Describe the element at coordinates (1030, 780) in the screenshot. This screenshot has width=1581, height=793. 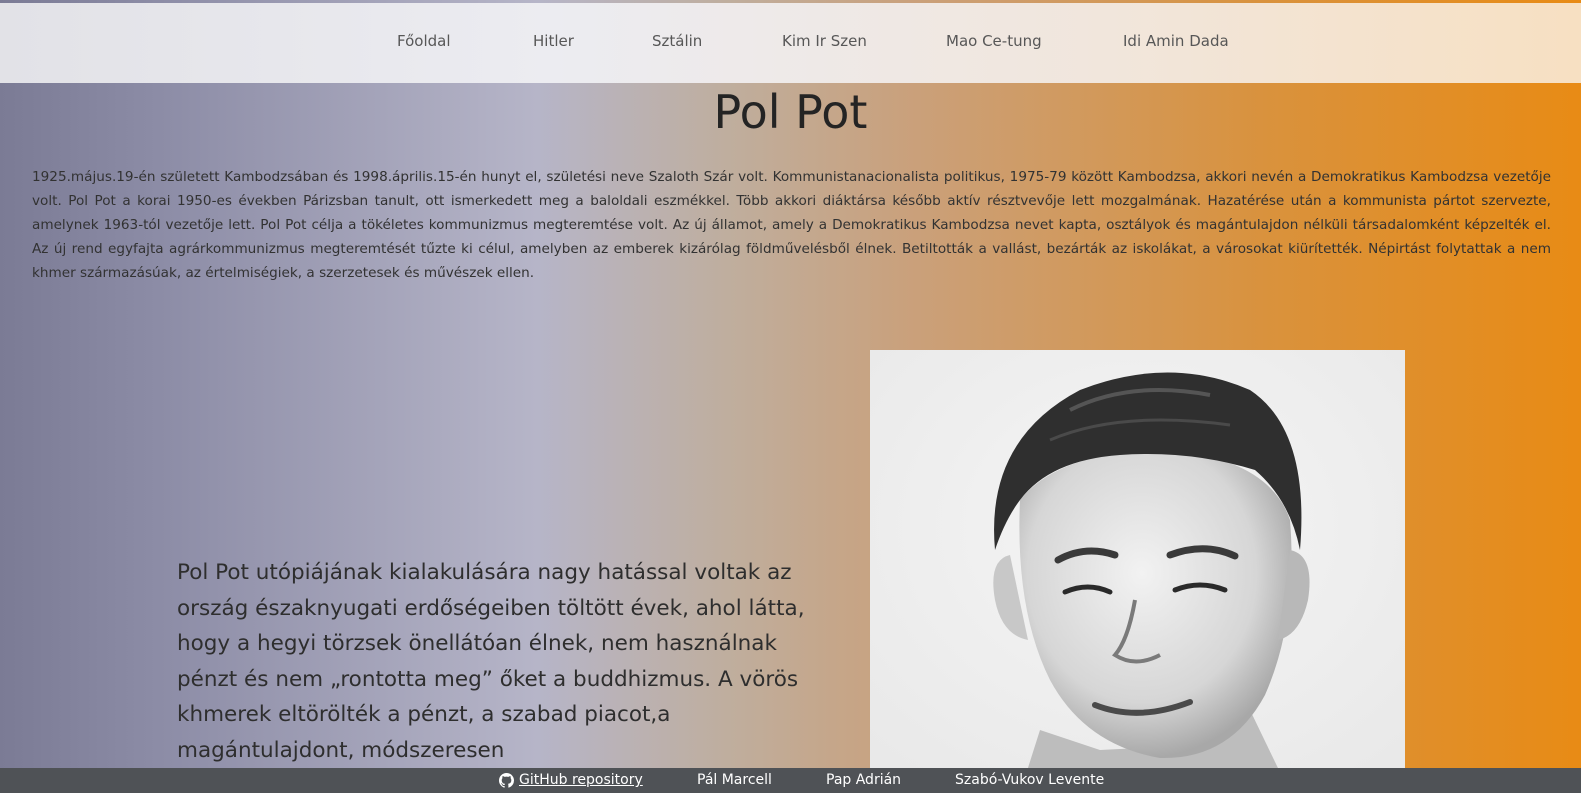
I see `author-szabo-vukov-levente: Szabó-Vukov Levente` at that location.